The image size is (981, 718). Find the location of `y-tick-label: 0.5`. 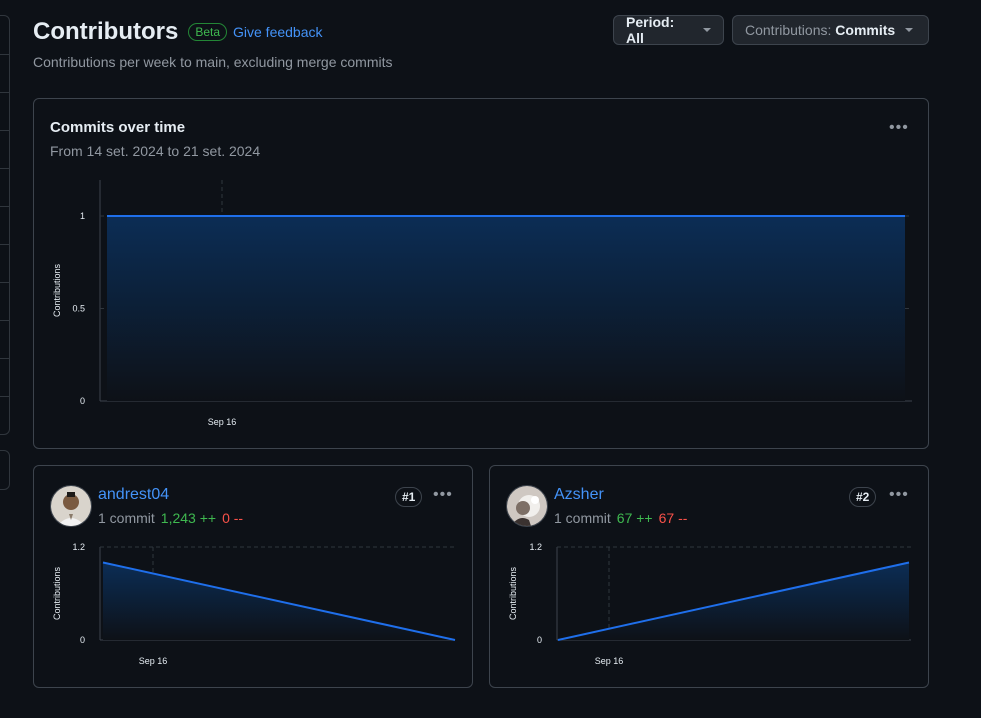

y-tick-label: 0.5 is located at coordinates (78, 309).